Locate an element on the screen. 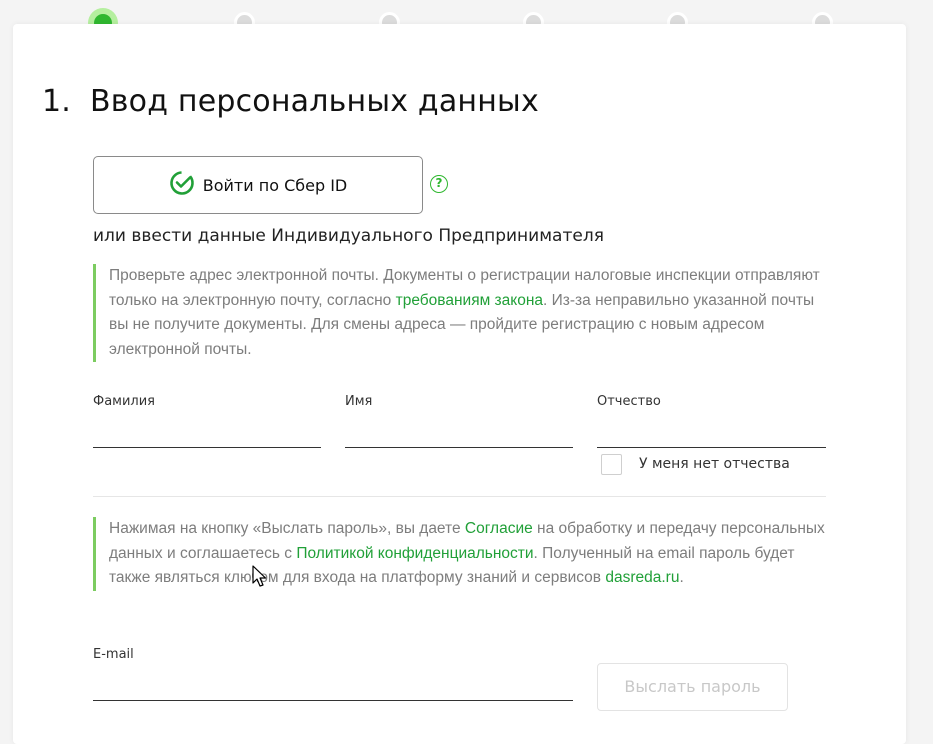 Image resolution: width=933 pixels, height=744 pixels. page-title: 1. Ввод персональных данных is located at coordinates (290, 101).